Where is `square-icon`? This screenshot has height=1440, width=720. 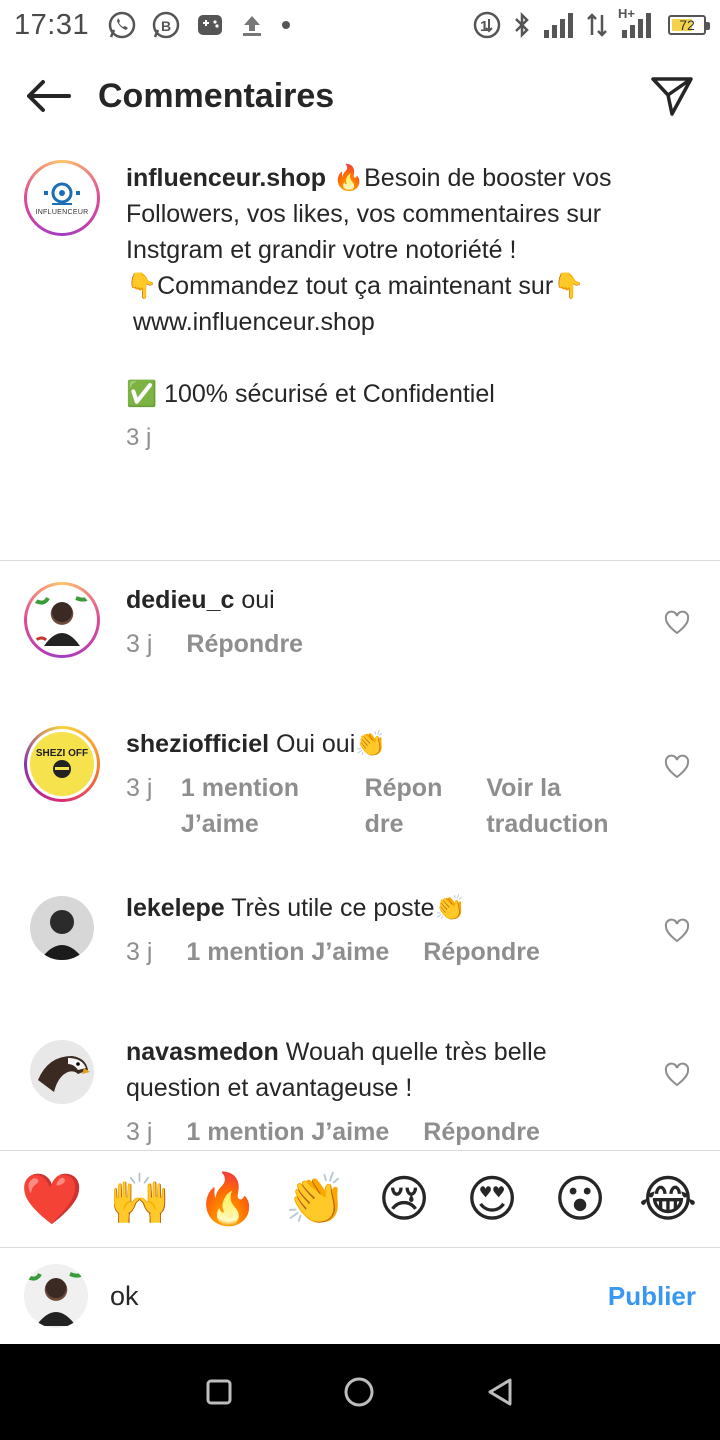 square-icon is located at coordinates (219, 1392).